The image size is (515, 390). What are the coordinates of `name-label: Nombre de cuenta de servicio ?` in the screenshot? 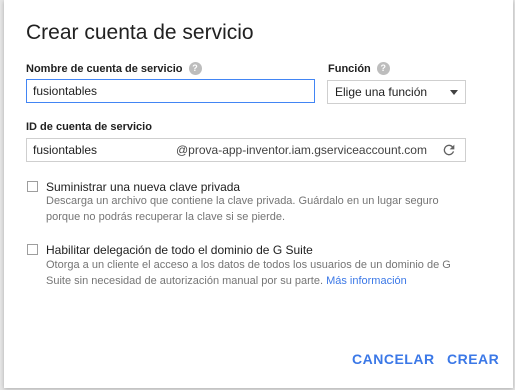 It's located at (114, 68).